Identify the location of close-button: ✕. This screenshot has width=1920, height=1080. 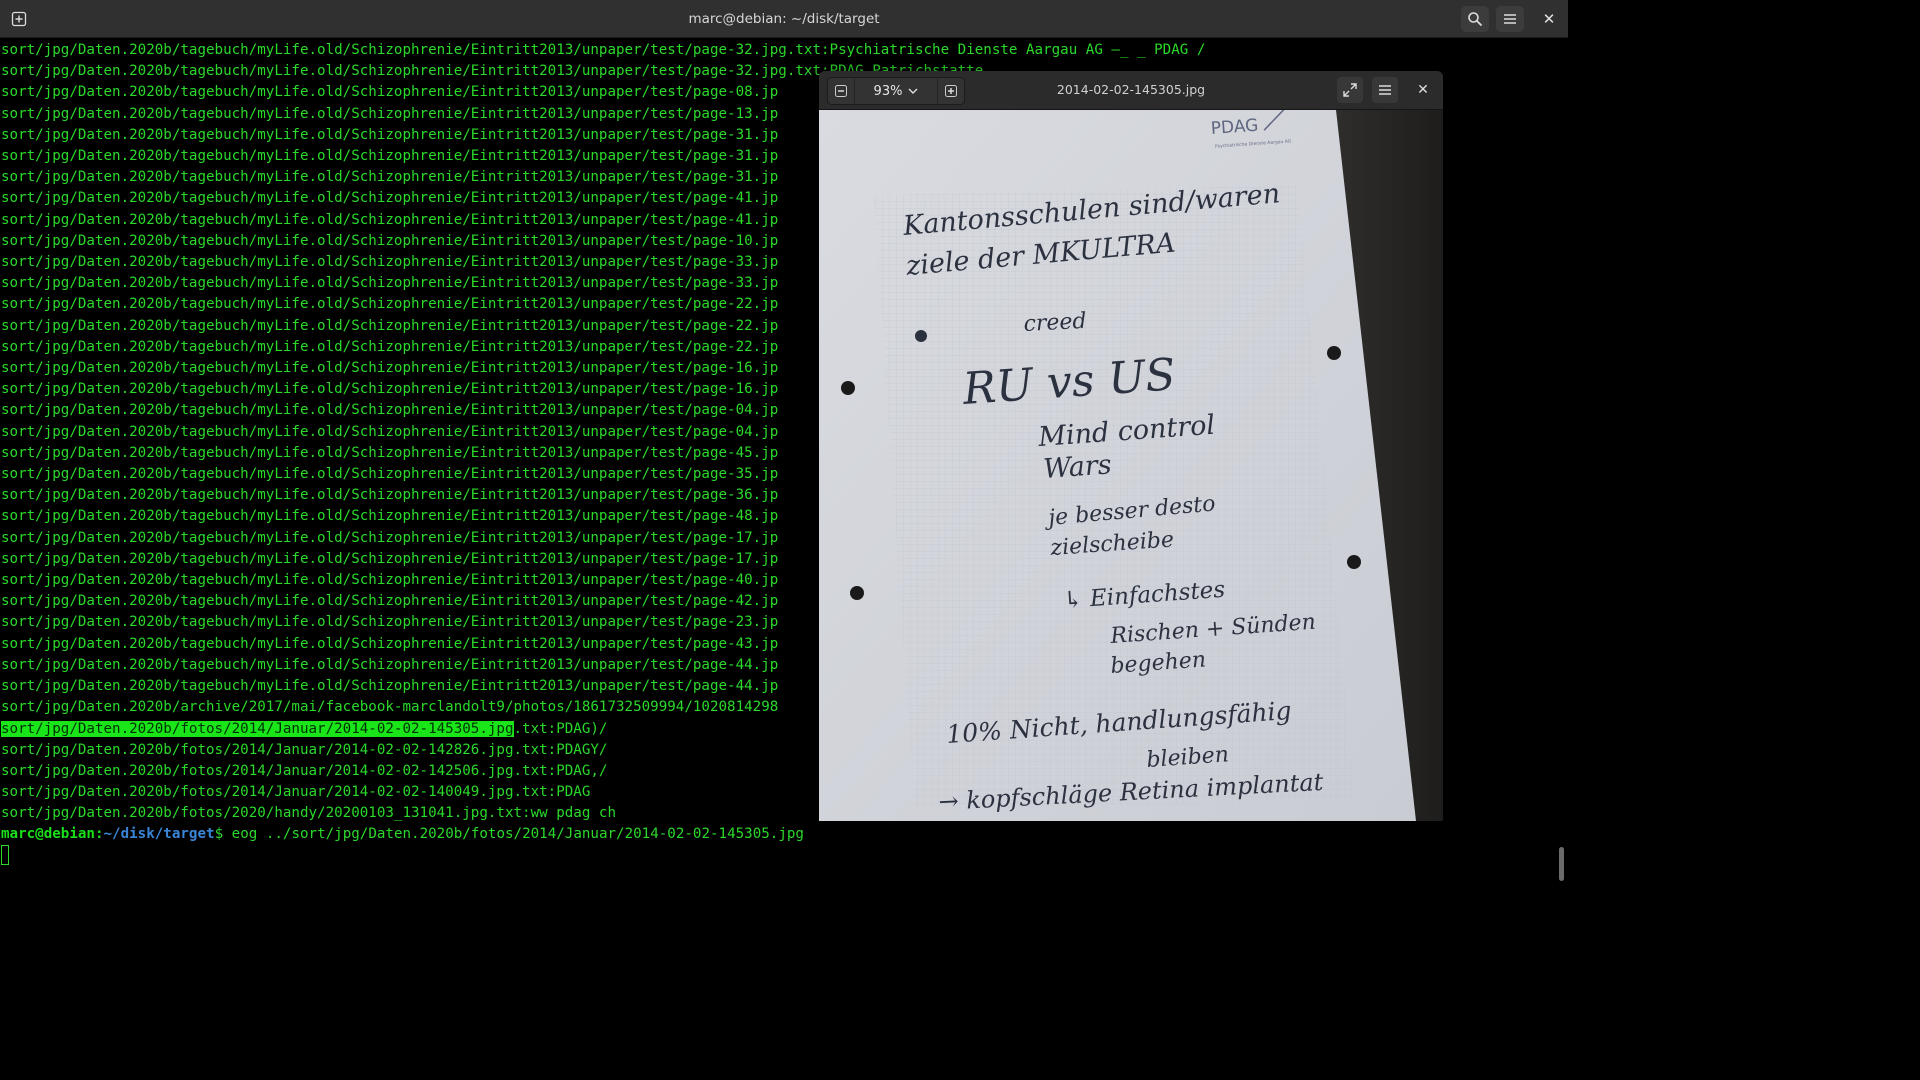
(1549, 19).